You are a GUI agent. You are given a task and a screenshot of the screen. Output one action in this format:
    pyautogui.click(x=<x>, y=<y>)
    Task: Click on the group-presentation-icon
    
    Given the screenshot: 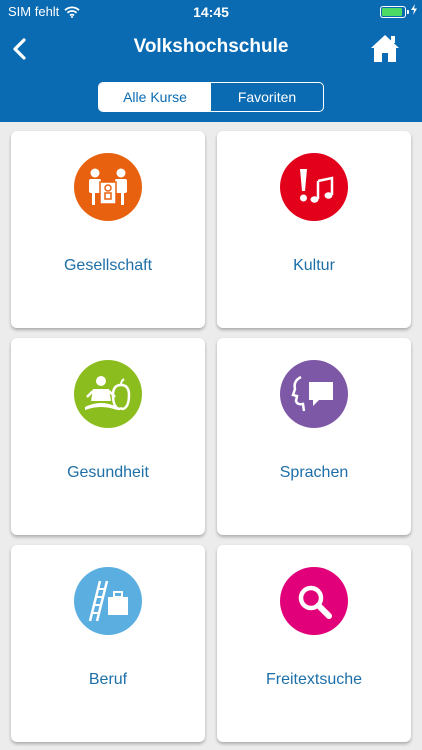 What is the action you would take?
    pyautogui.click(x=108, y=187)
    